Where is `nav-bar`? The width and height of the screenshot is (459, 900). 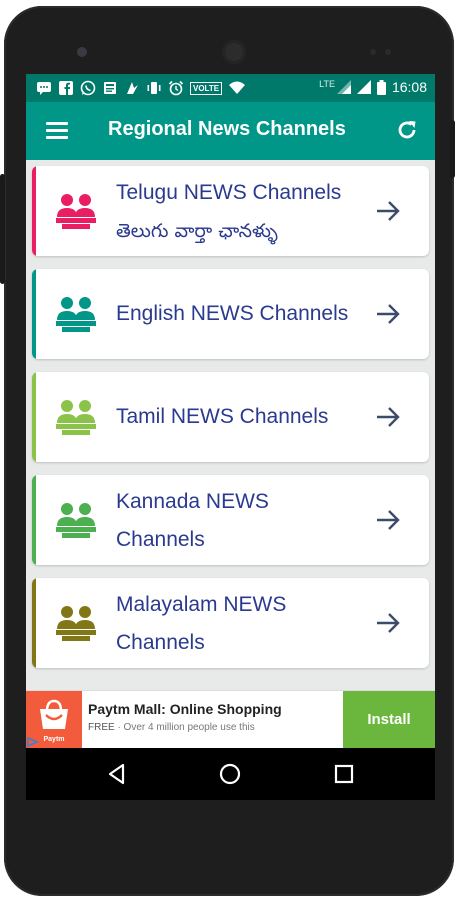 nav-bar is located at coordinates (230, 774).